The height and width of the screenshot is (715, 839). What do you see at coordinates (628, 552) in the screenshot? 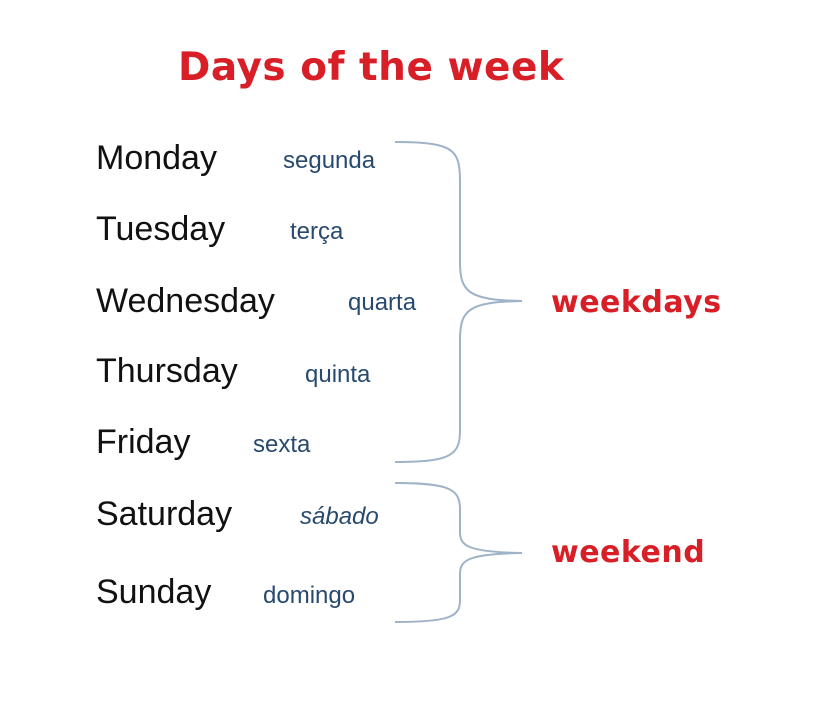
I see `weekend-label: weekend` at bounding box center [628, 552].